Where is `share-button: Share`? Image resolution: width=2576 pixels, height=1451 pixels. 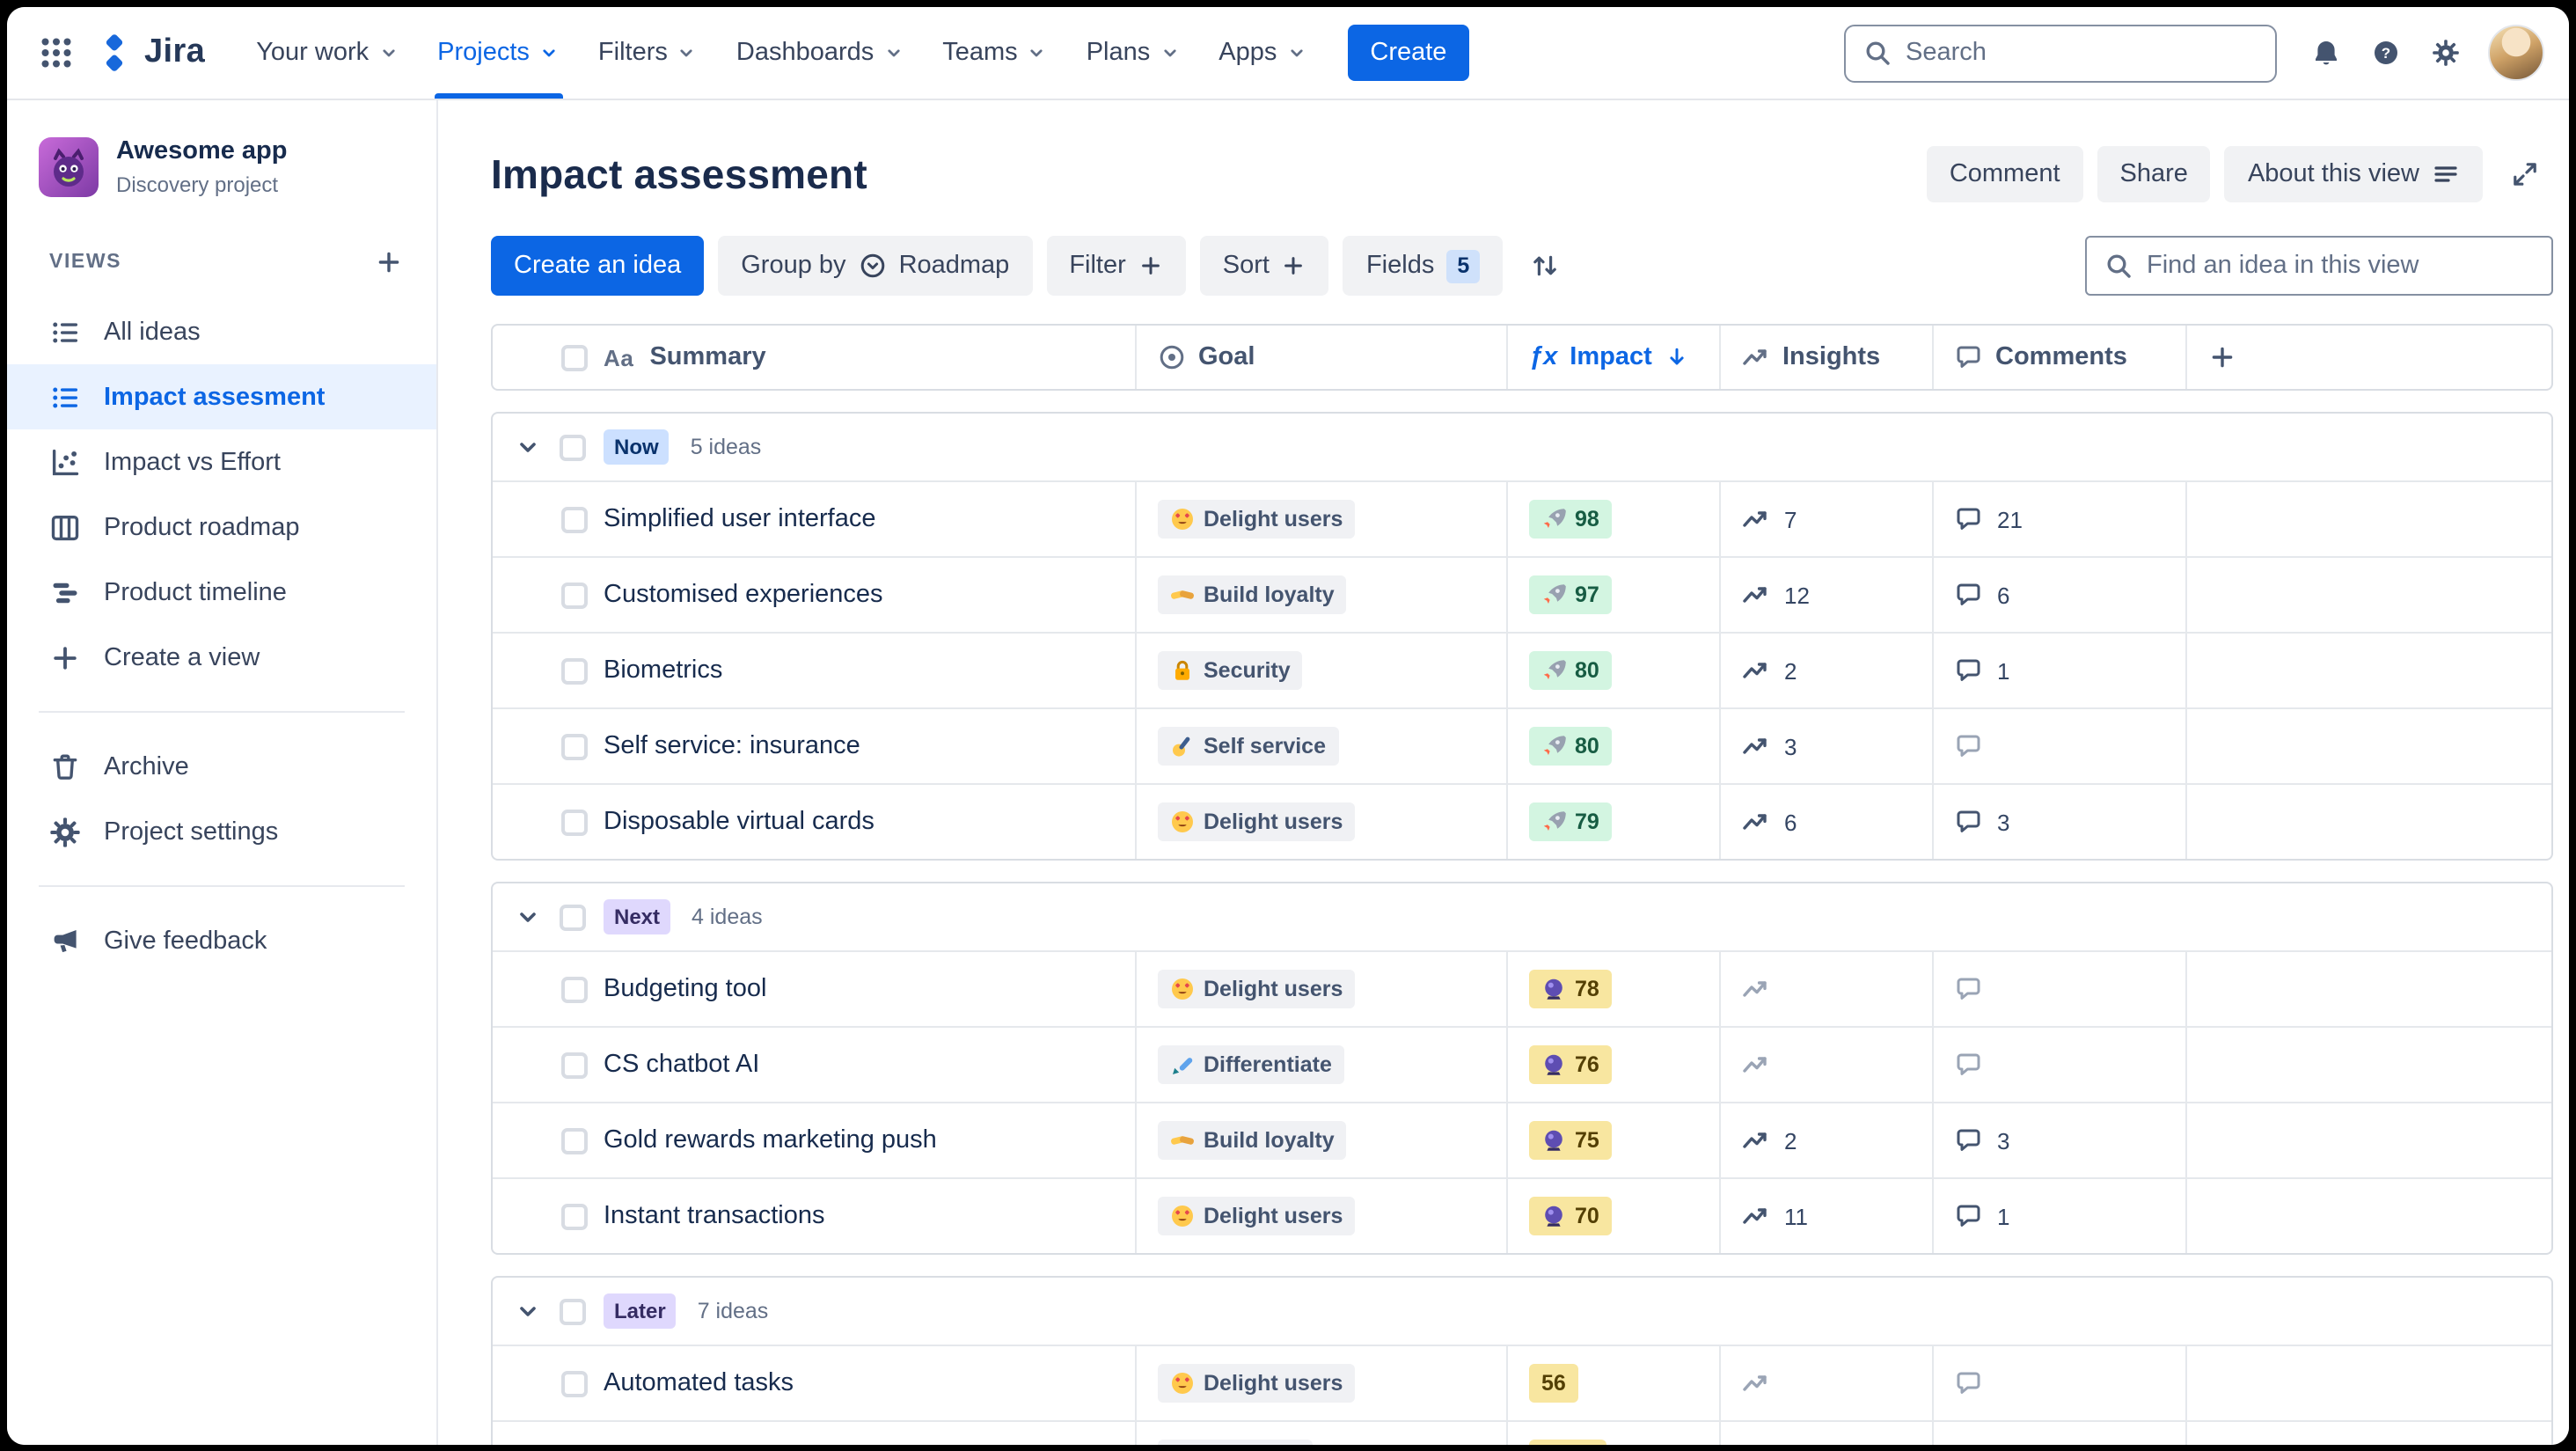 share-button: Share is located at coordinates (2154, 174).